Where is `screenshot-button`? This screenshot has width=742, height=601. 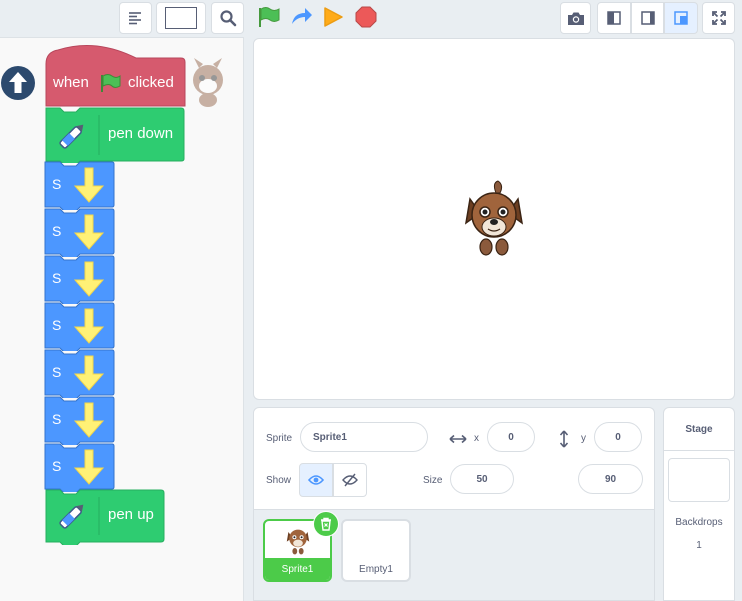 screenshot-button is located at coordinates (575, 18).